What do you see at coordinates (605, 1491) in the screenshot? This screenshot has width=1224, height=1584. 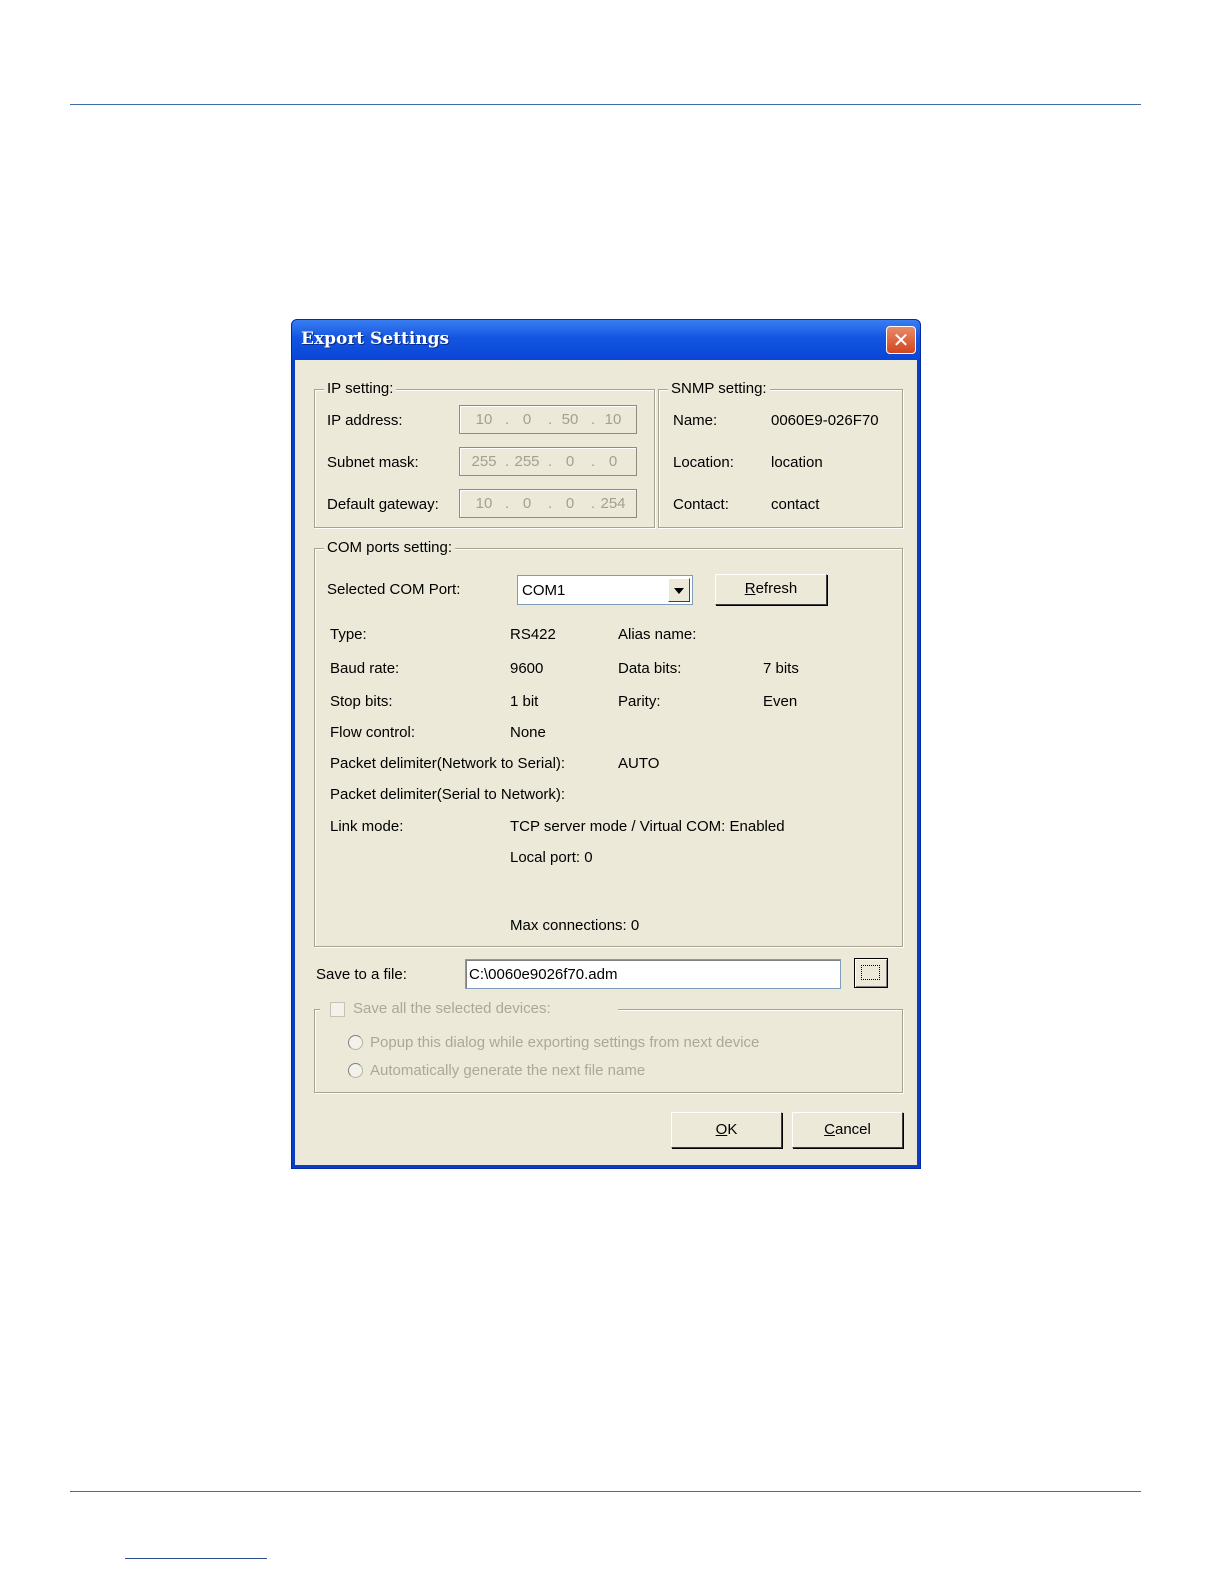 I see `page-bottom-rule` at bounding box center [605, 1491].